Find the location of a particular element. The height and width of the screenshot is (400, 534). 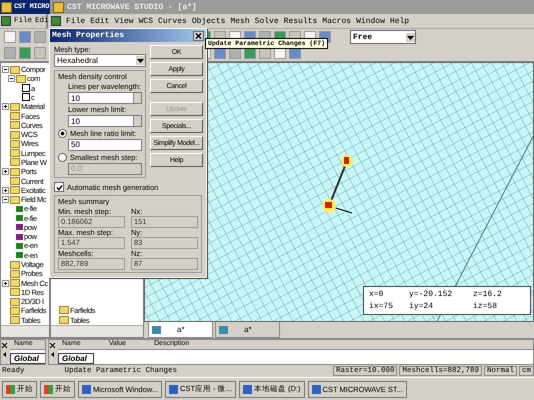

lines-per-wavelength-field: 10 is located at coordinates (105, 98).